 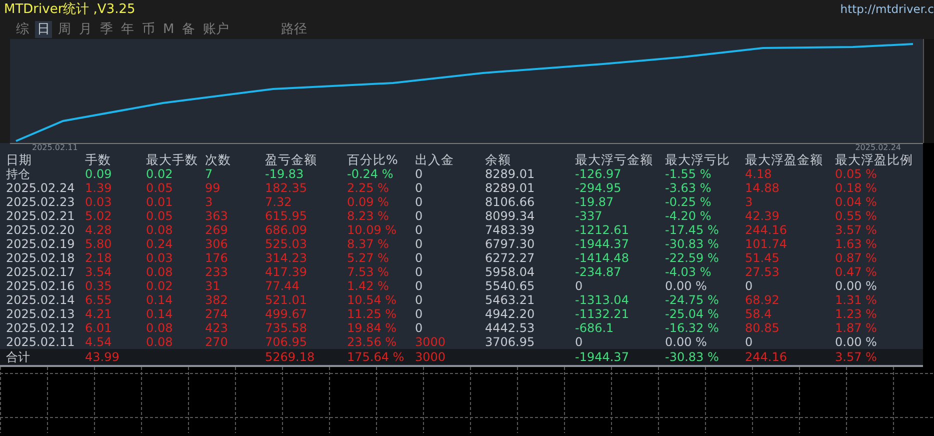 What do you see at coordinates (40, 244) in the screenshot?
I see `row-label: 2025.02.19` at bounding box center [40, 244].